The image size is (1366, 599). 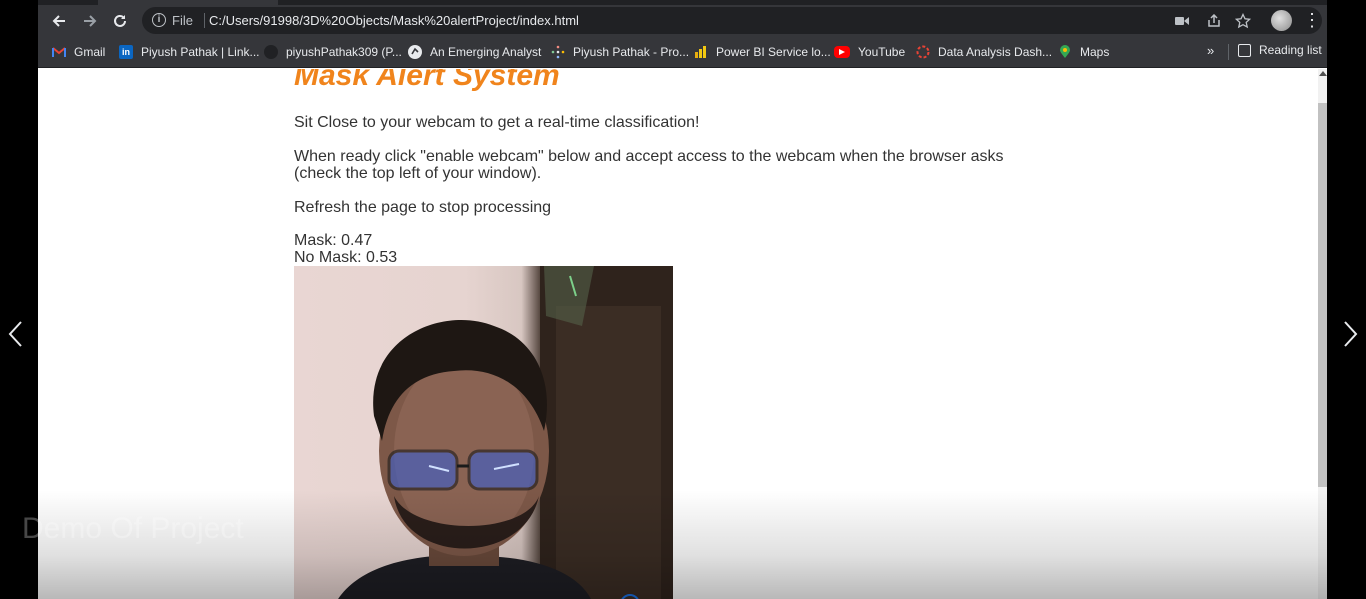 I want to click on more-bookmarks-icon: », so click(x=1210, y=50).